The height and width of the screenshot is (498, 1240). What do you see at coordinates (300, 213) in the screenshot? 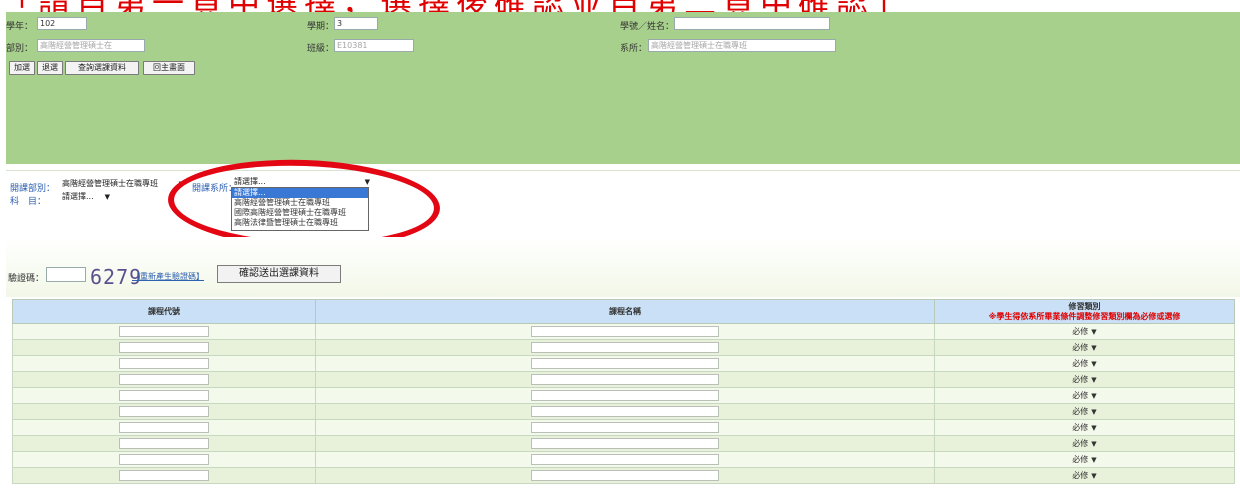
I see `dropdown-option: 國際高階經營管理碩士在職專班` at bounding box center [300, 213].